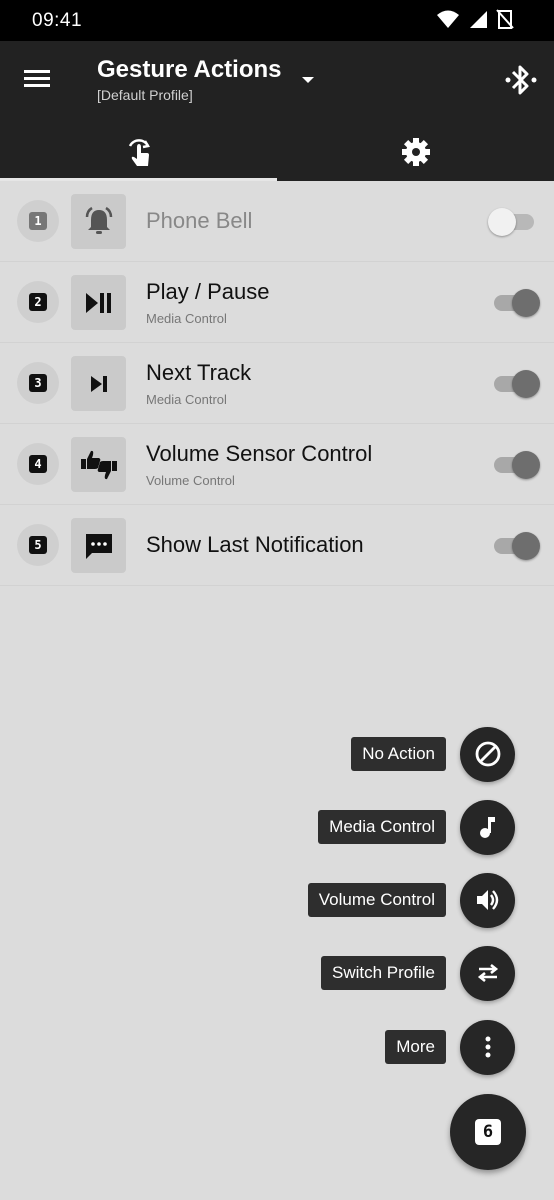 This screenshot has height=1200, width=554. I want to click on gesture-number-badge: 4, so click(38, 464).